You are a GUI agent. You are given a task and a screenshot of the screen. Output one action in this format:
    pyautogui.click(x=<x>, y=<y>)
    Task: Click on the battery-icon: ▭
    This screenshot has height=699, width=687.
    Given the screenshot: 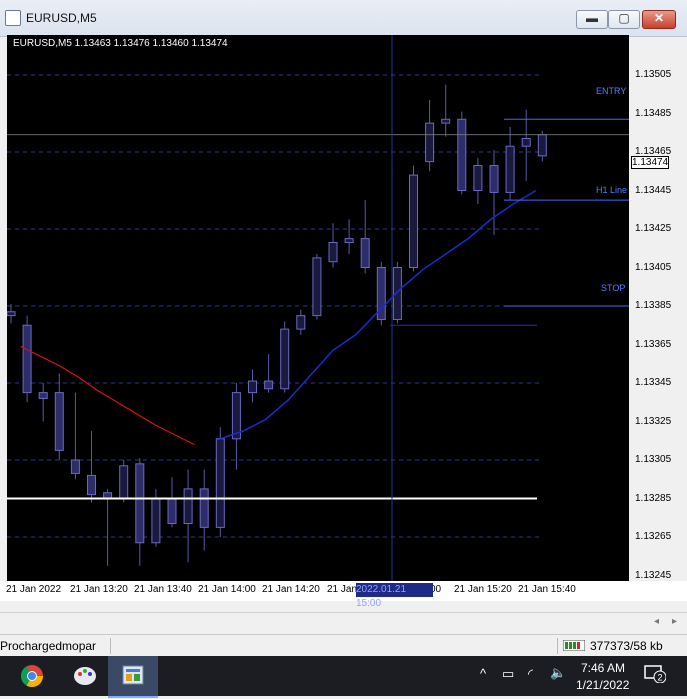 What is the action you would take?
    pyautogui.click(x=508, y=674)
    